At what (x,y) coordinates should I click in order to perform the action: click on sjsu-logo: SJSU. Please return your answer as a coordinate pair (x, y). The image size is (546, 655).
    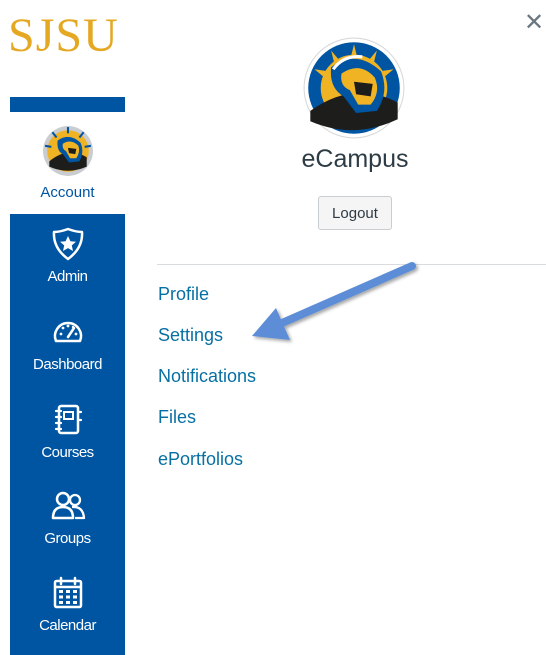
    Looking at the image, I should click on (63, 35).